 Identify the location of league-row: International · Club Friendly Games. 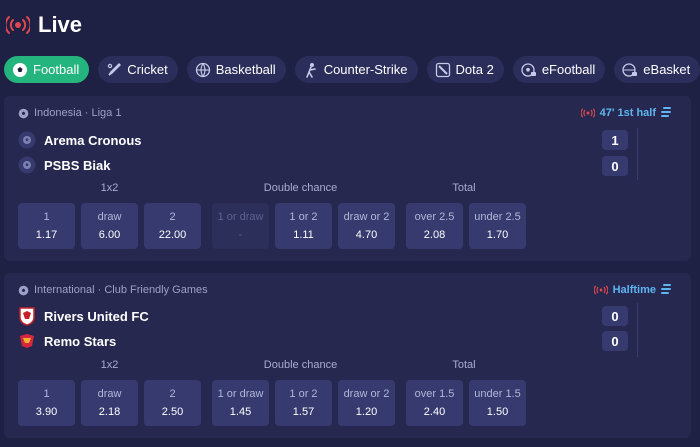
(113, 290).